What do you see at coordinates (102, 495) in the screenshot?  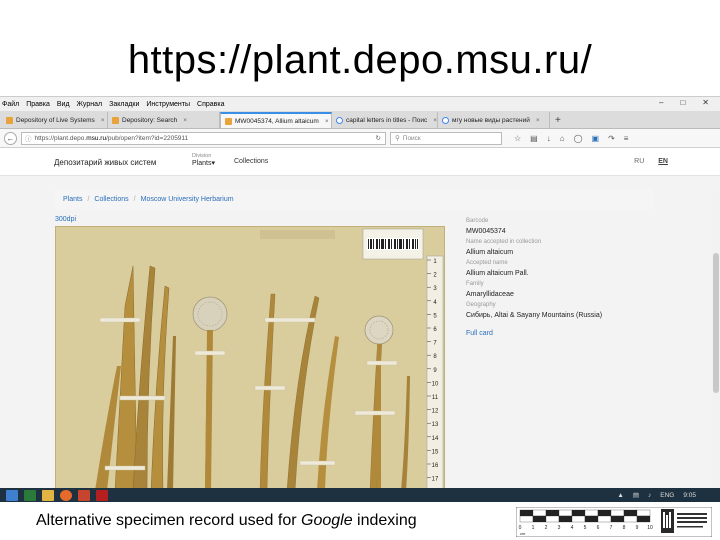 I see `acrobat-icon` at bounding box center [102, 495].